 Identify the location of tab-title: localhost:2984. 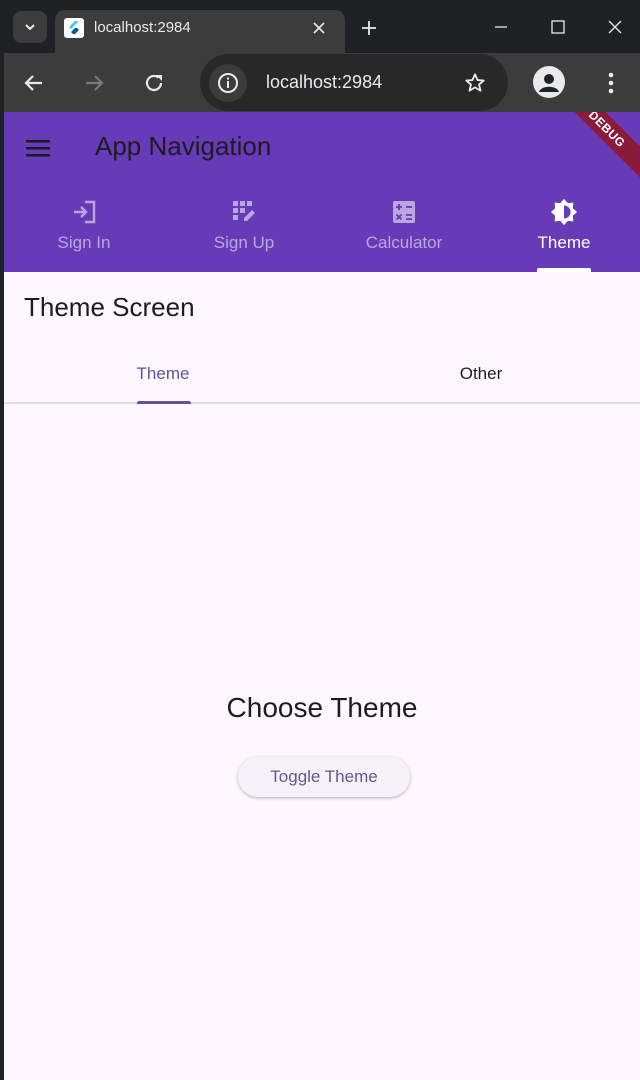
(142, 27).